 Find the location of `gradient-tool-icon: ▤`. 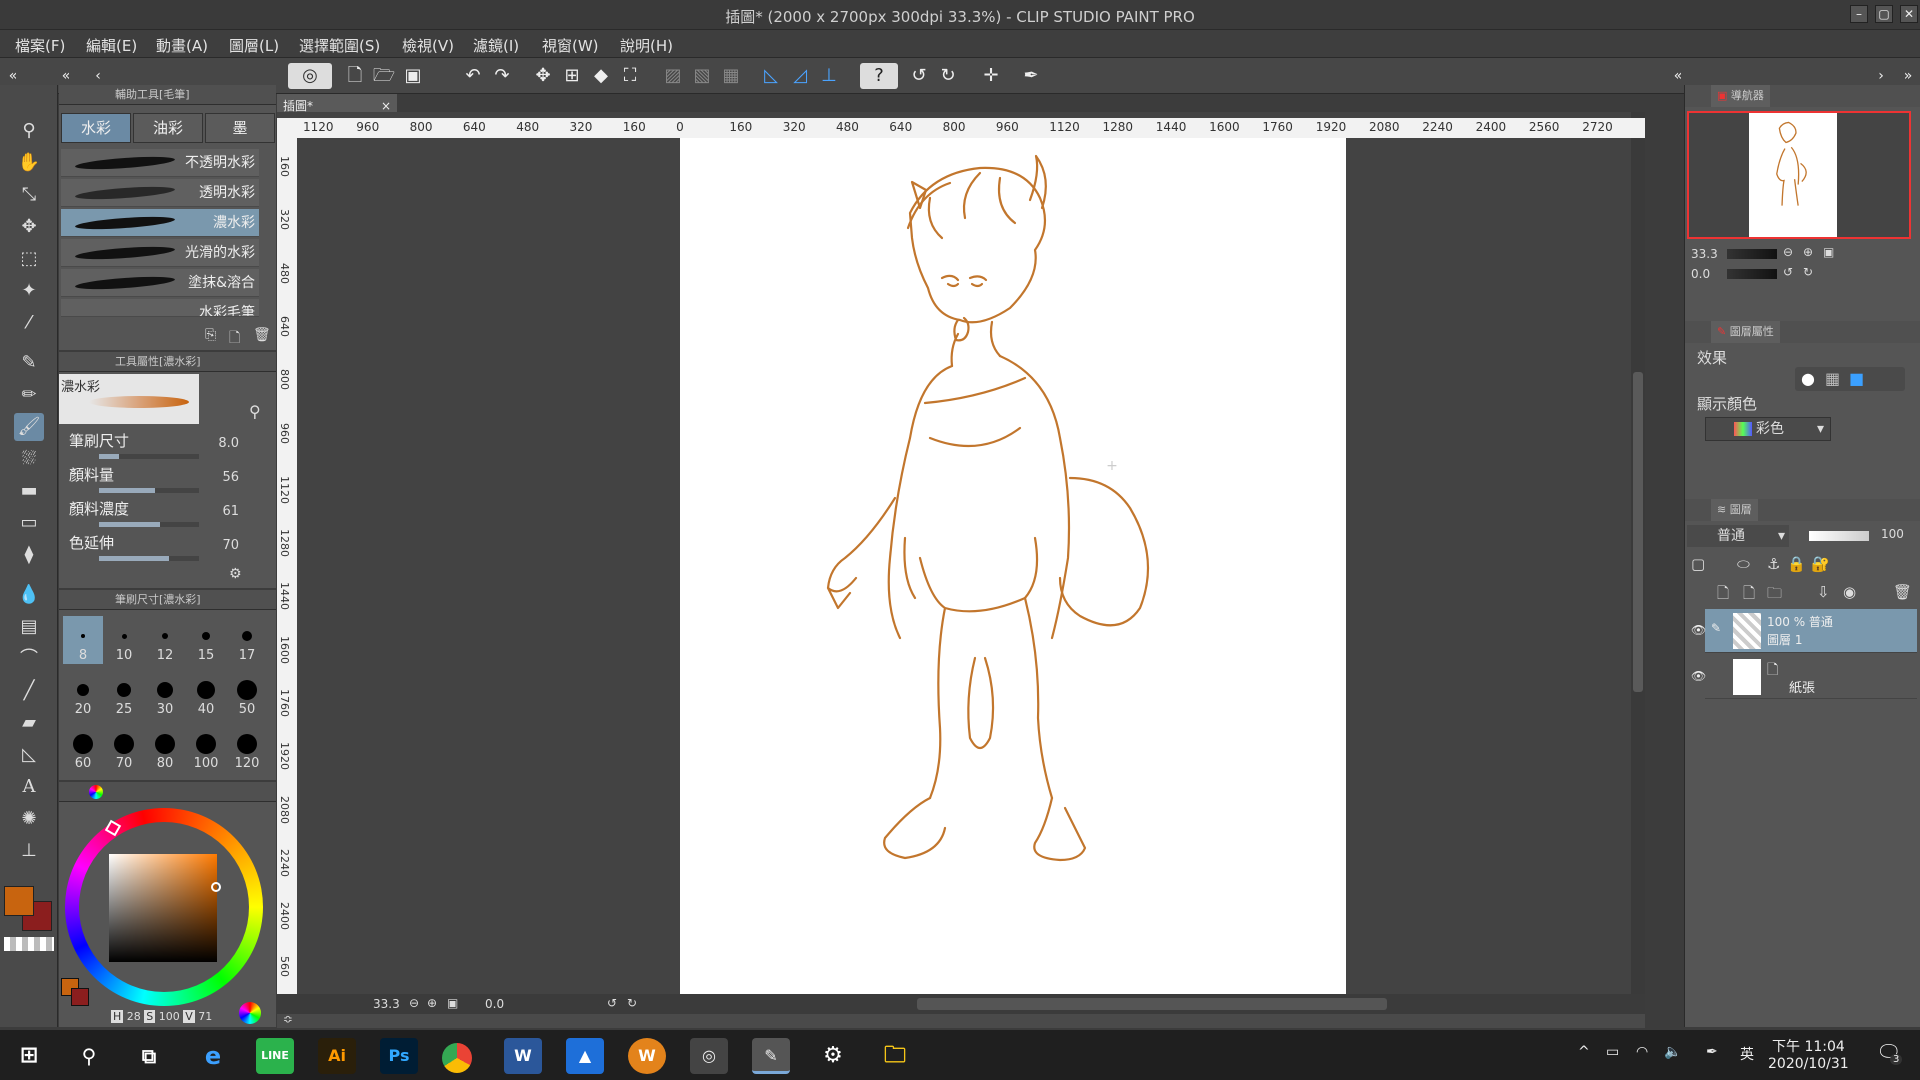

gradient-tool-icon: ▤ is located at coordinates (29, 627).